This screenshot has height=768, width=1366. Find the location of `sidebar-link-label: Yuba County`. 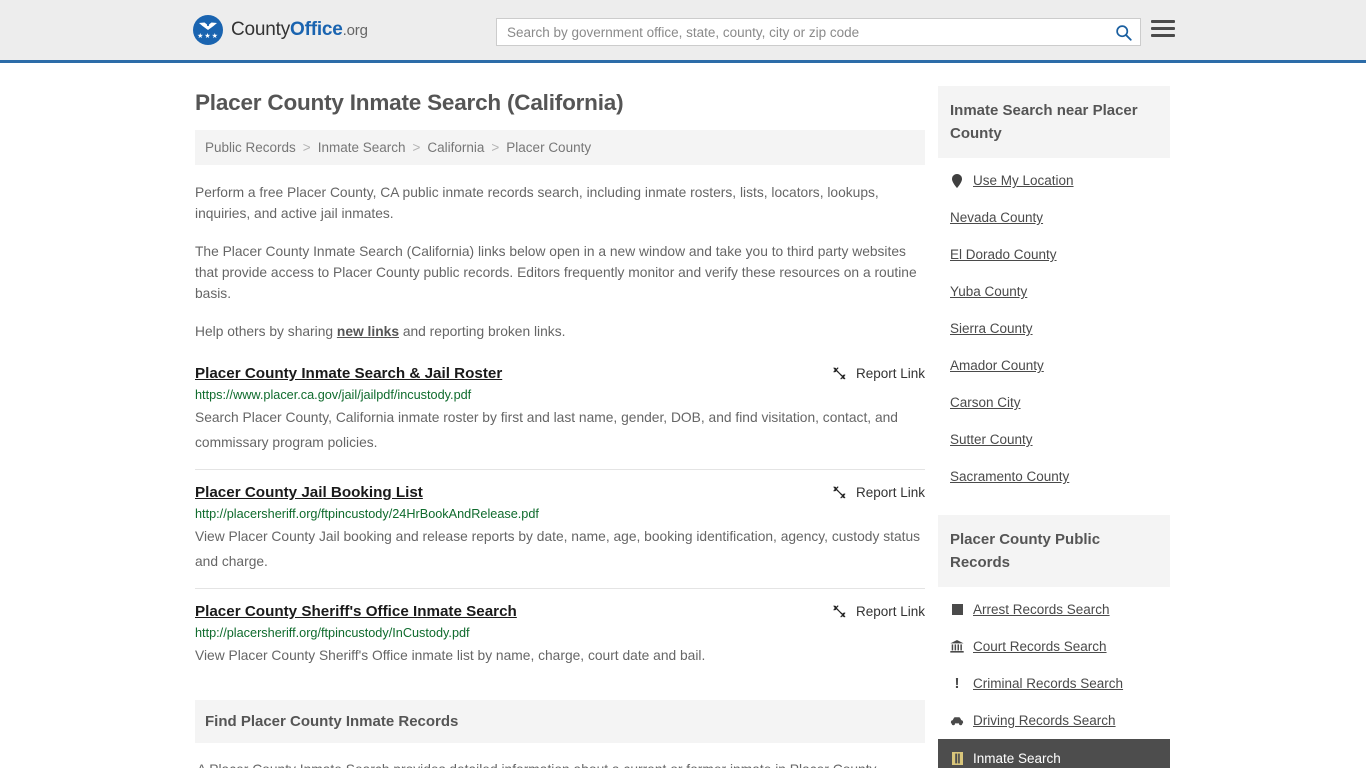

sidebar-link-label: Yuba County is located at coordinates (988, 291).